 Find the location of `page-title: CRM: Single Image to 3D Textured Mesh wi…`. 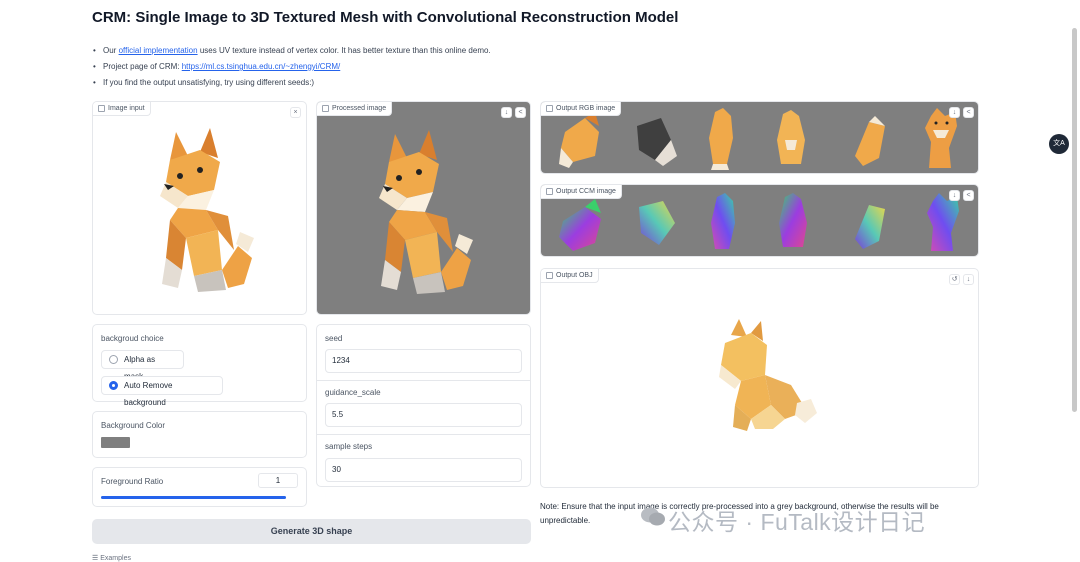

page-title: CRM: Single Image to 3D Textured Mesh wi… is located at coordinates (385, 17).